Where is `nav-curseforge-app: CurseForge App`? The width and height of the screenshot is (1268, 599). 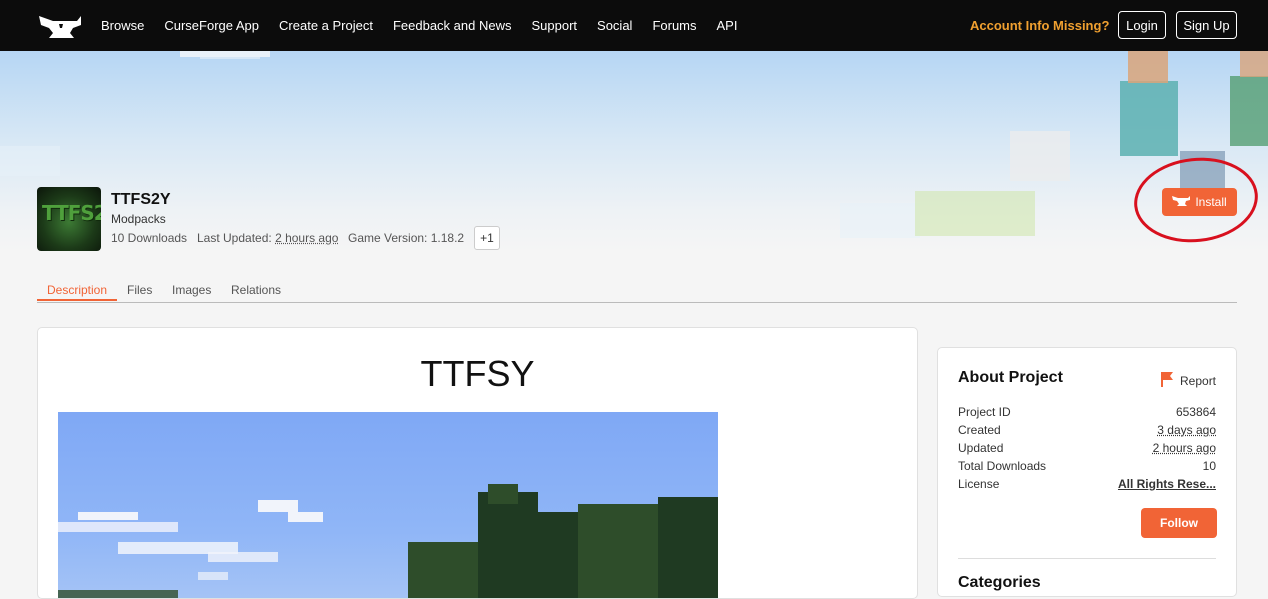 nav-curseforge-app: CurseForge App is located at coordinates (211, 25).